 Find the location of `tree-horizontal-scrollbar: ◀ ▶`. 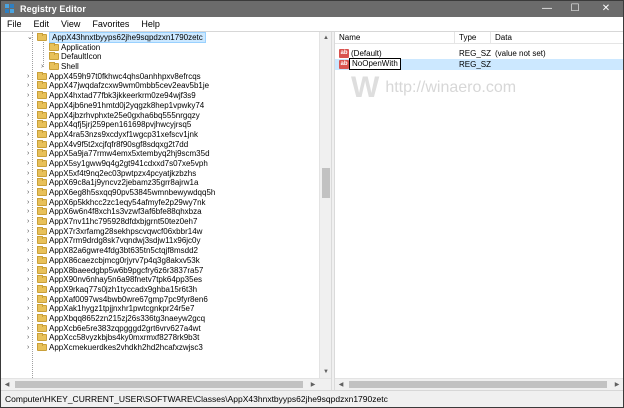

tree-horizontal-scrollbar: ◀ ▶ is located at coordinates (166, 384).